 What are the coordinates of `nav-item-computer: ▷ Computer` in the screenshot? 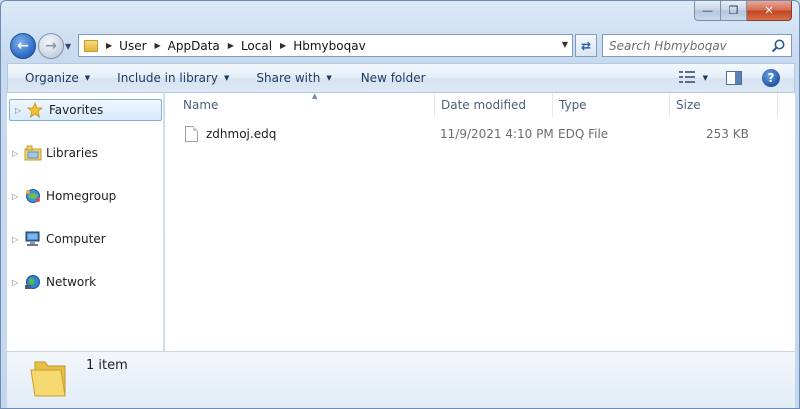 It's located at (85, 239).